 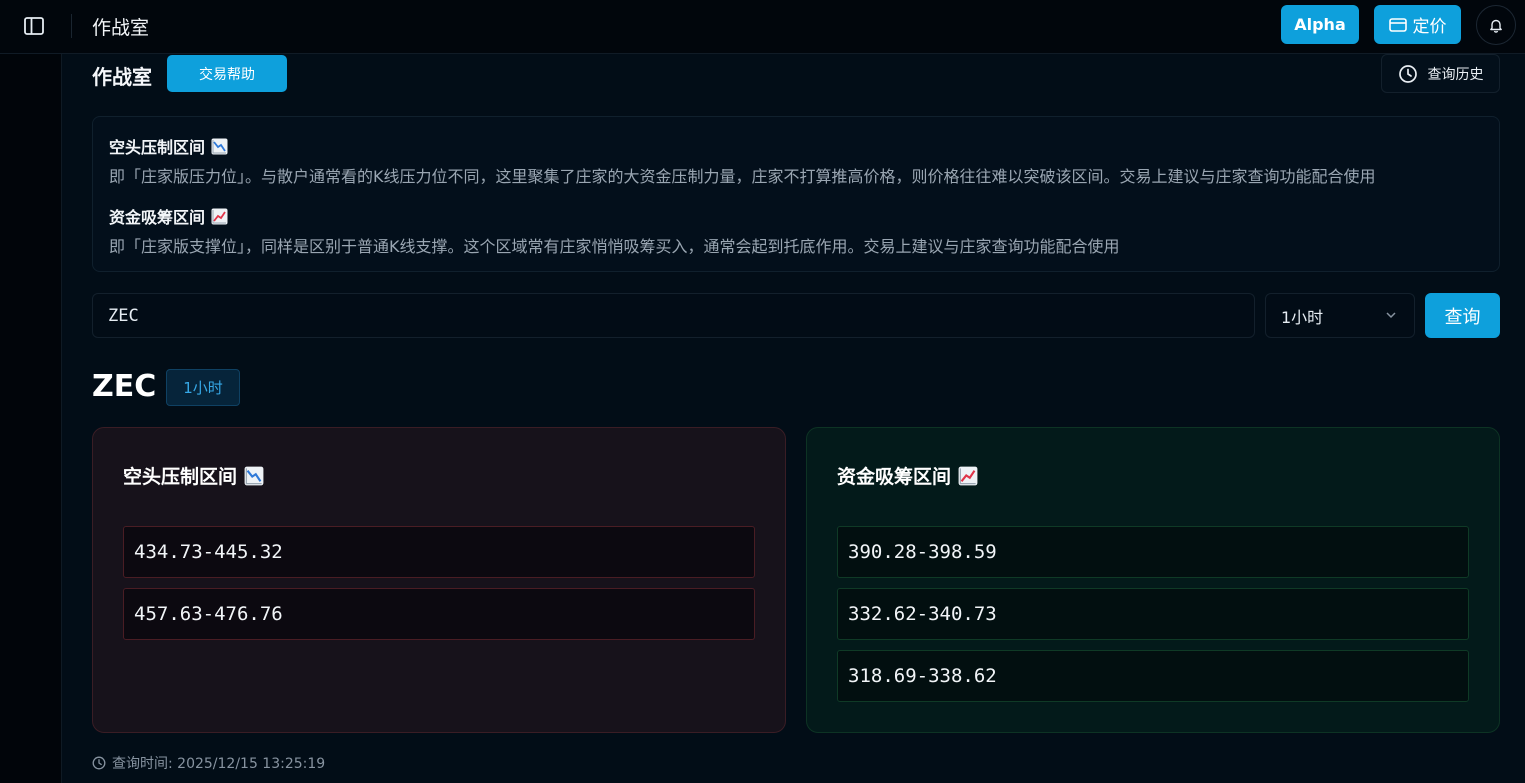 I want to click on info-bear-title-text: 空头压制区间, so click(x=157, y=147).